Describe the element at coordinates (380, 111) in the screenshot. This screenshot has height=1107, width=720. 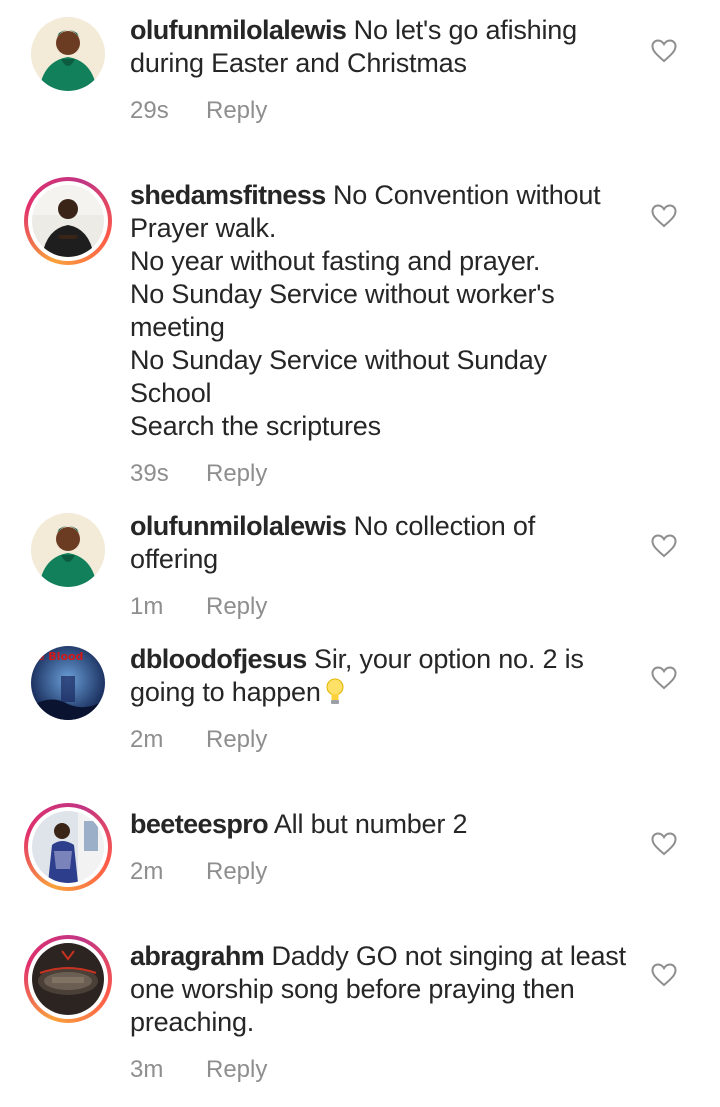
I see `comment-meta: 29s Reply` at that location.